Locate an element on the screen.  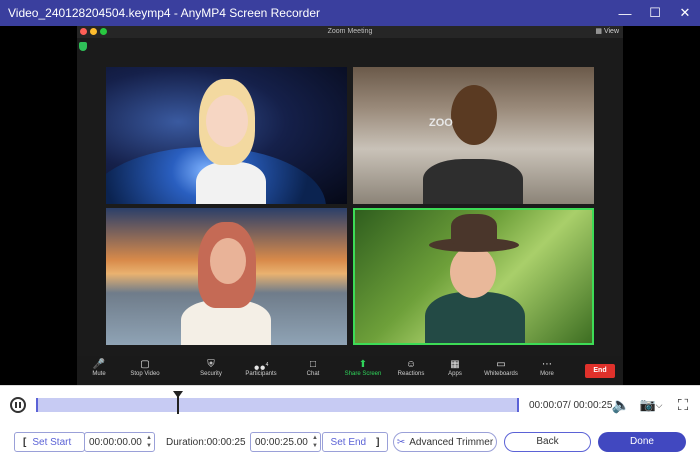
close-icon: ✕ is located at coordinates (685, 13).